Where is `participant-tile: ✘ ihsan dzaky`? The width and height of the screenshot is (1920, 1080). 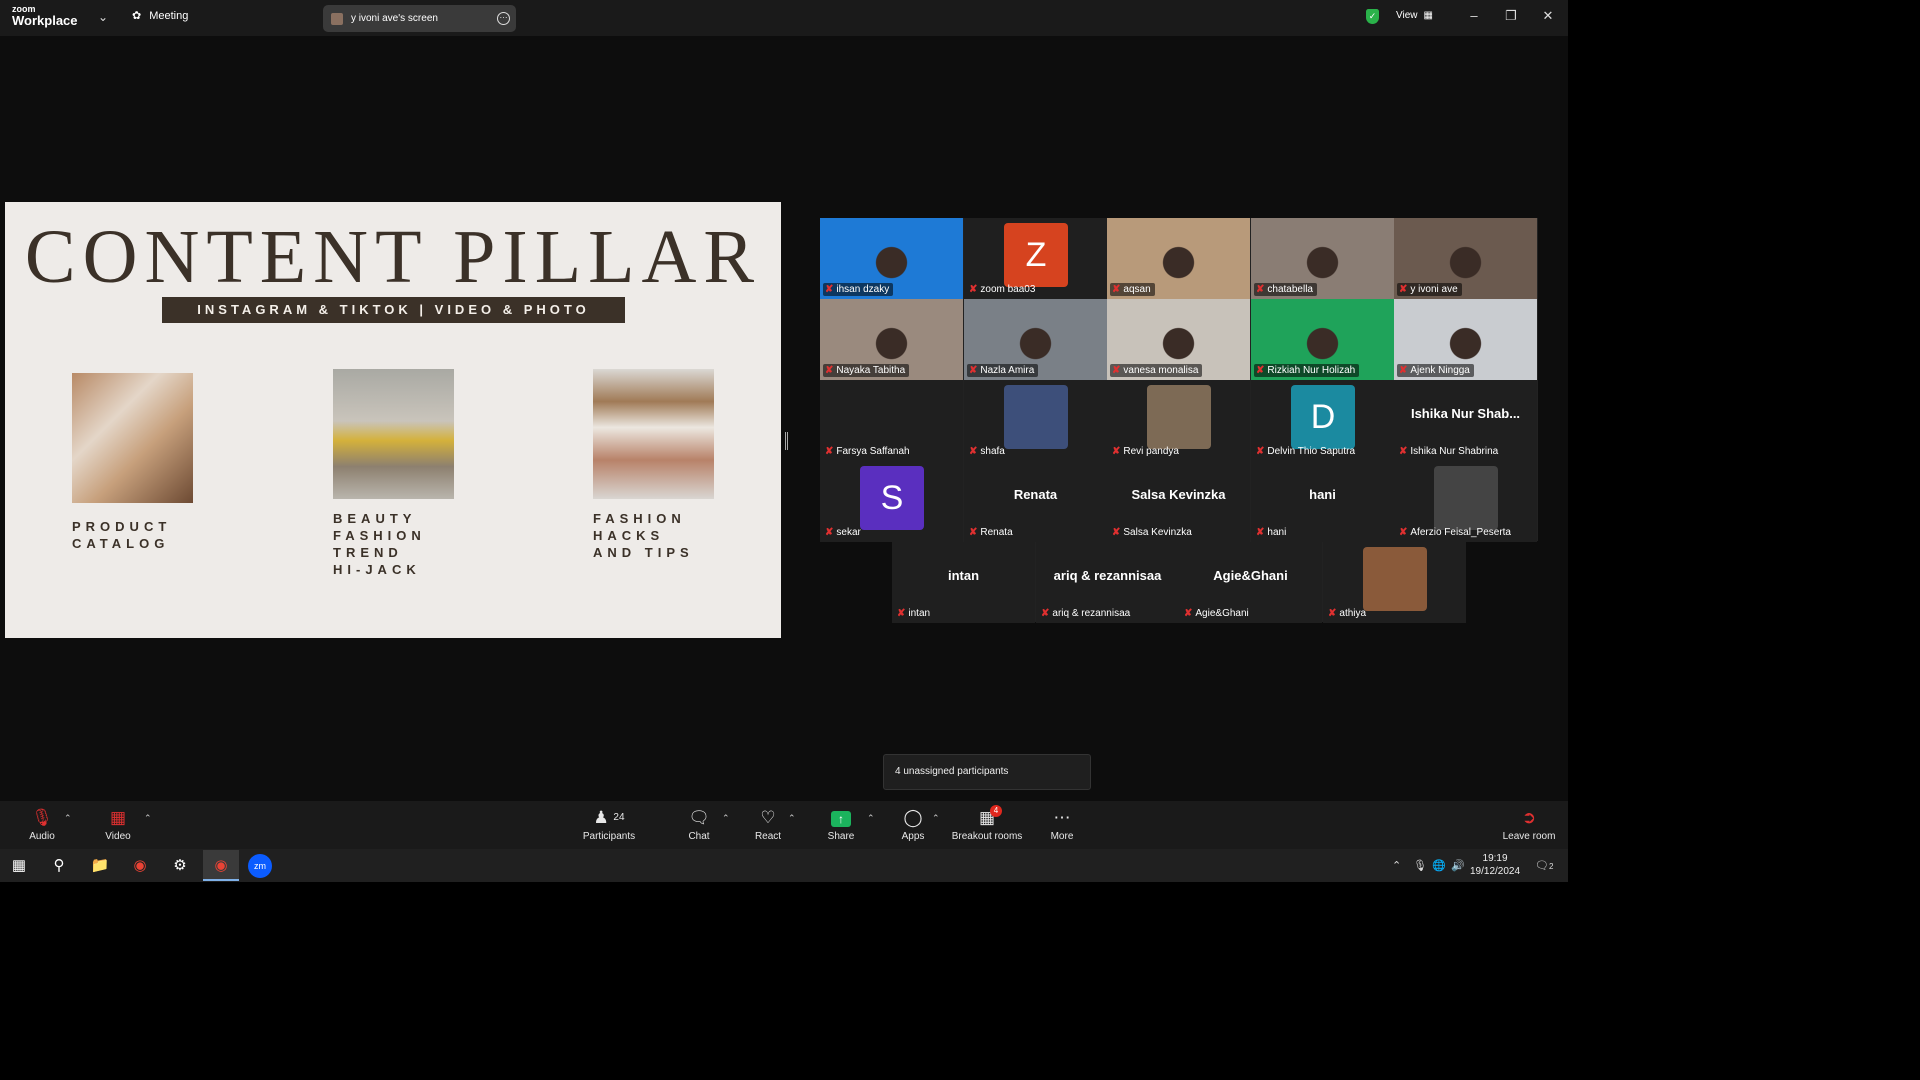
participant-tile: ✘ ihsan dzaky is located at coordinates (891, 258).